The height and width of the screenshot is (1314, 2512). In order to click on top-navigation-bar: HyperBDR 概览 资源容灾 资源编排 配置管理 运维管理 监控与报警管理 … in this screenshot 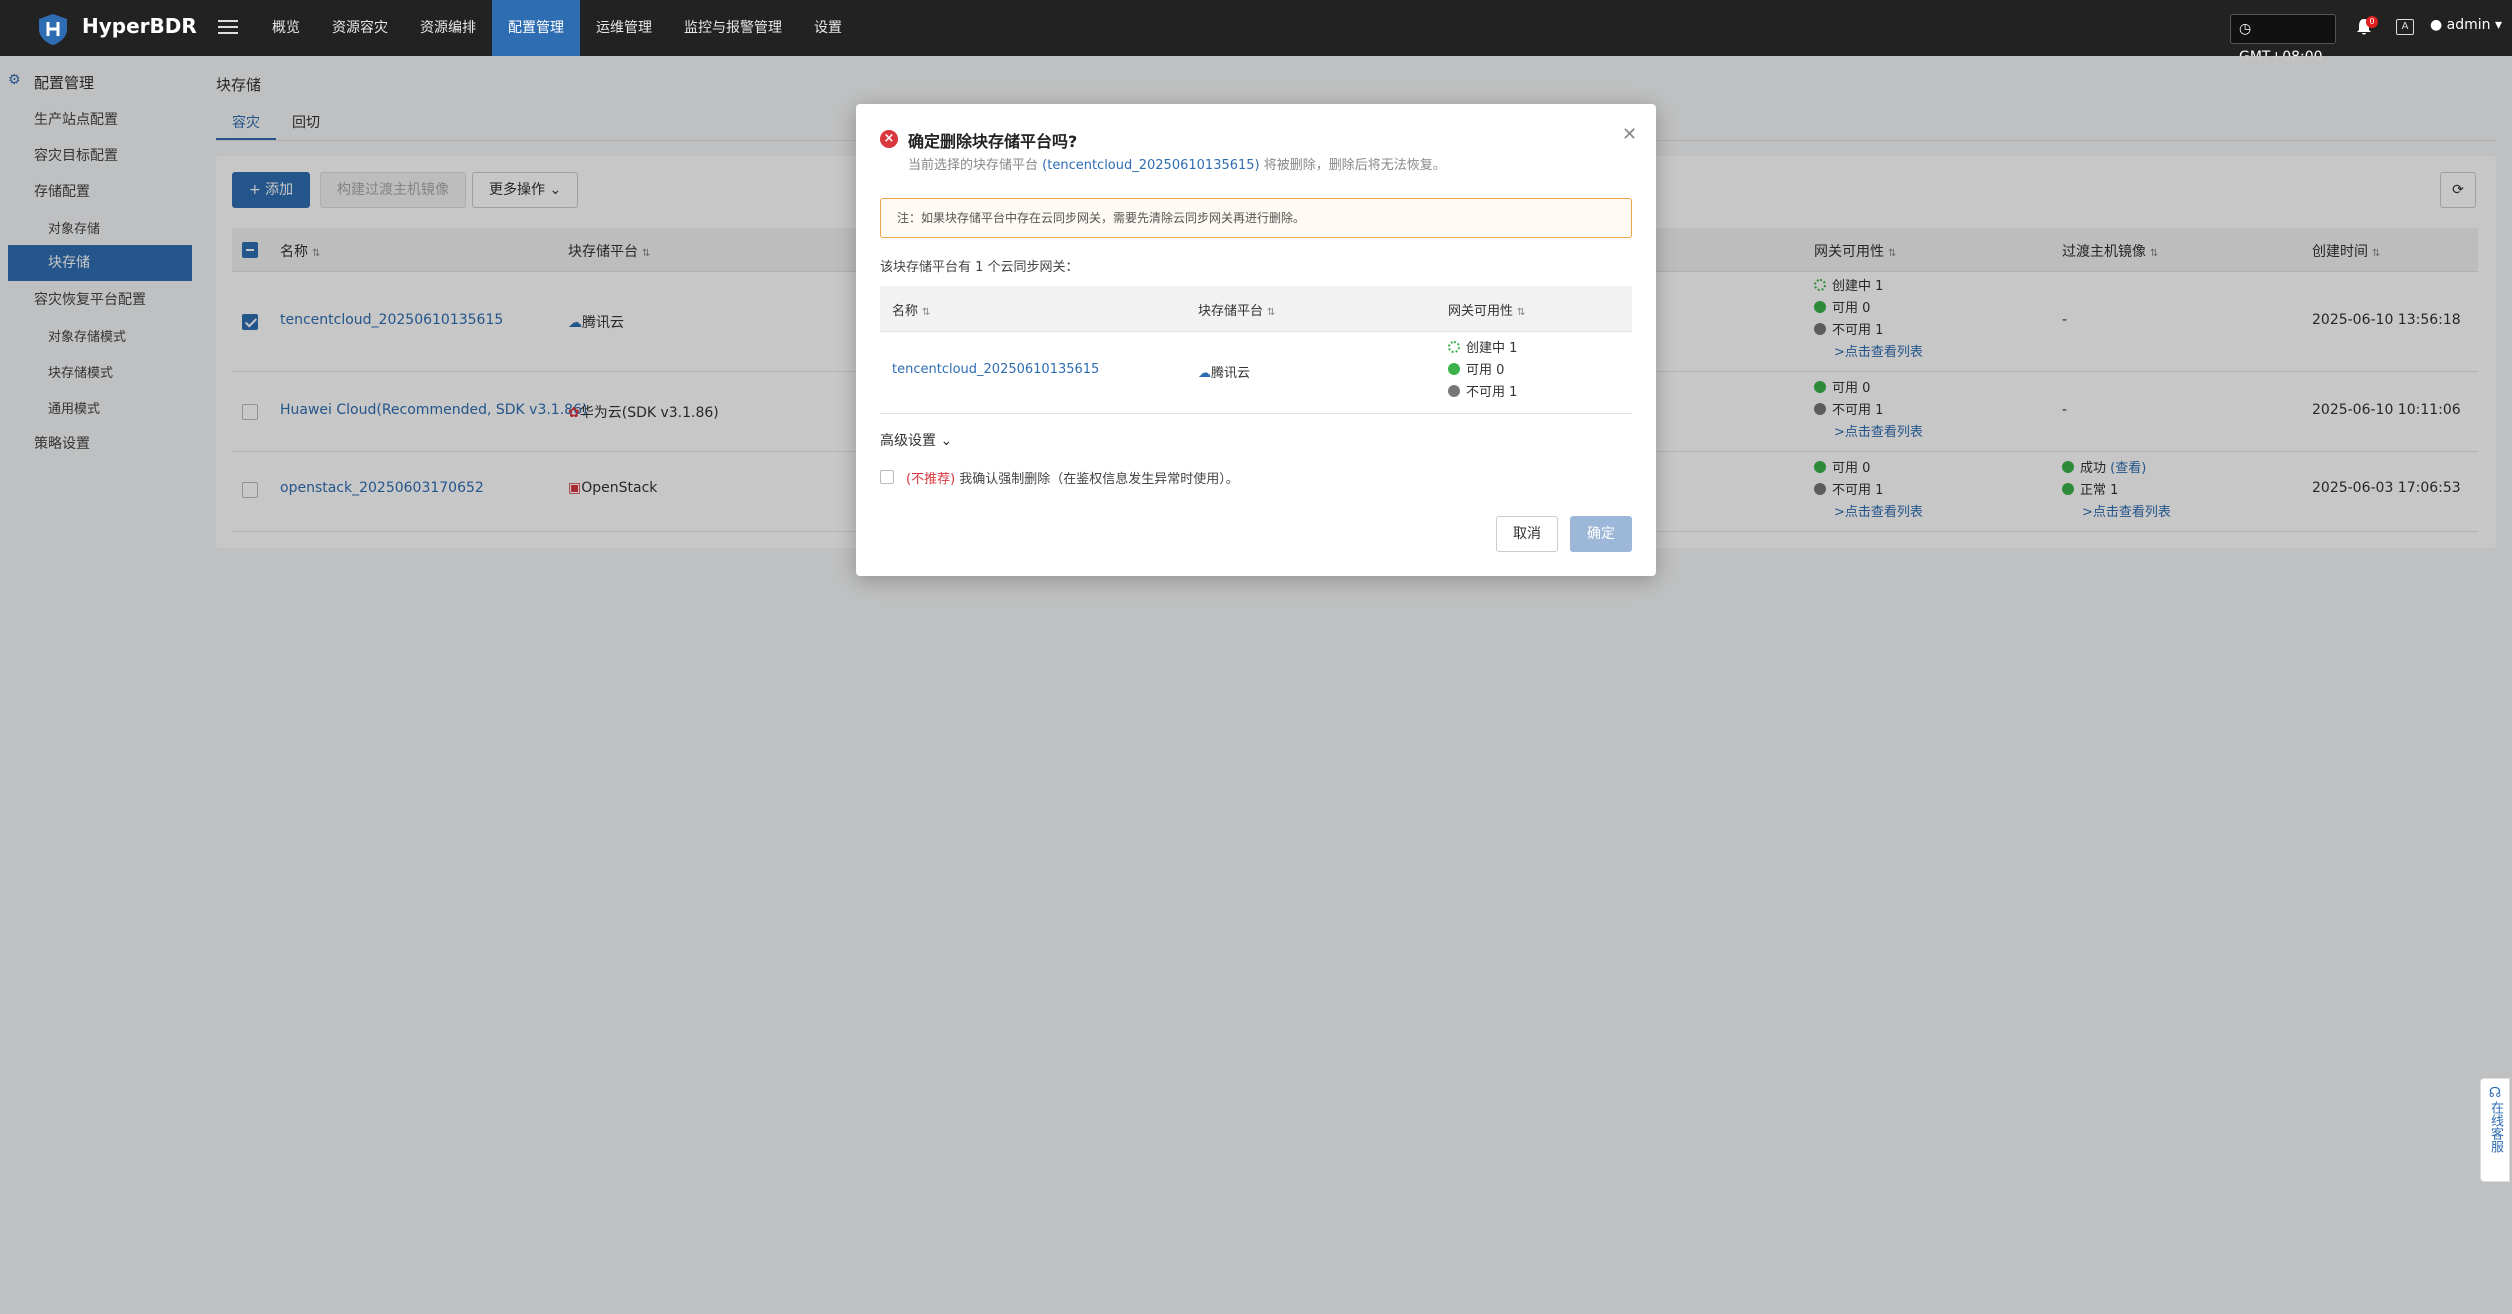, I will do `click(1256, 32)`.